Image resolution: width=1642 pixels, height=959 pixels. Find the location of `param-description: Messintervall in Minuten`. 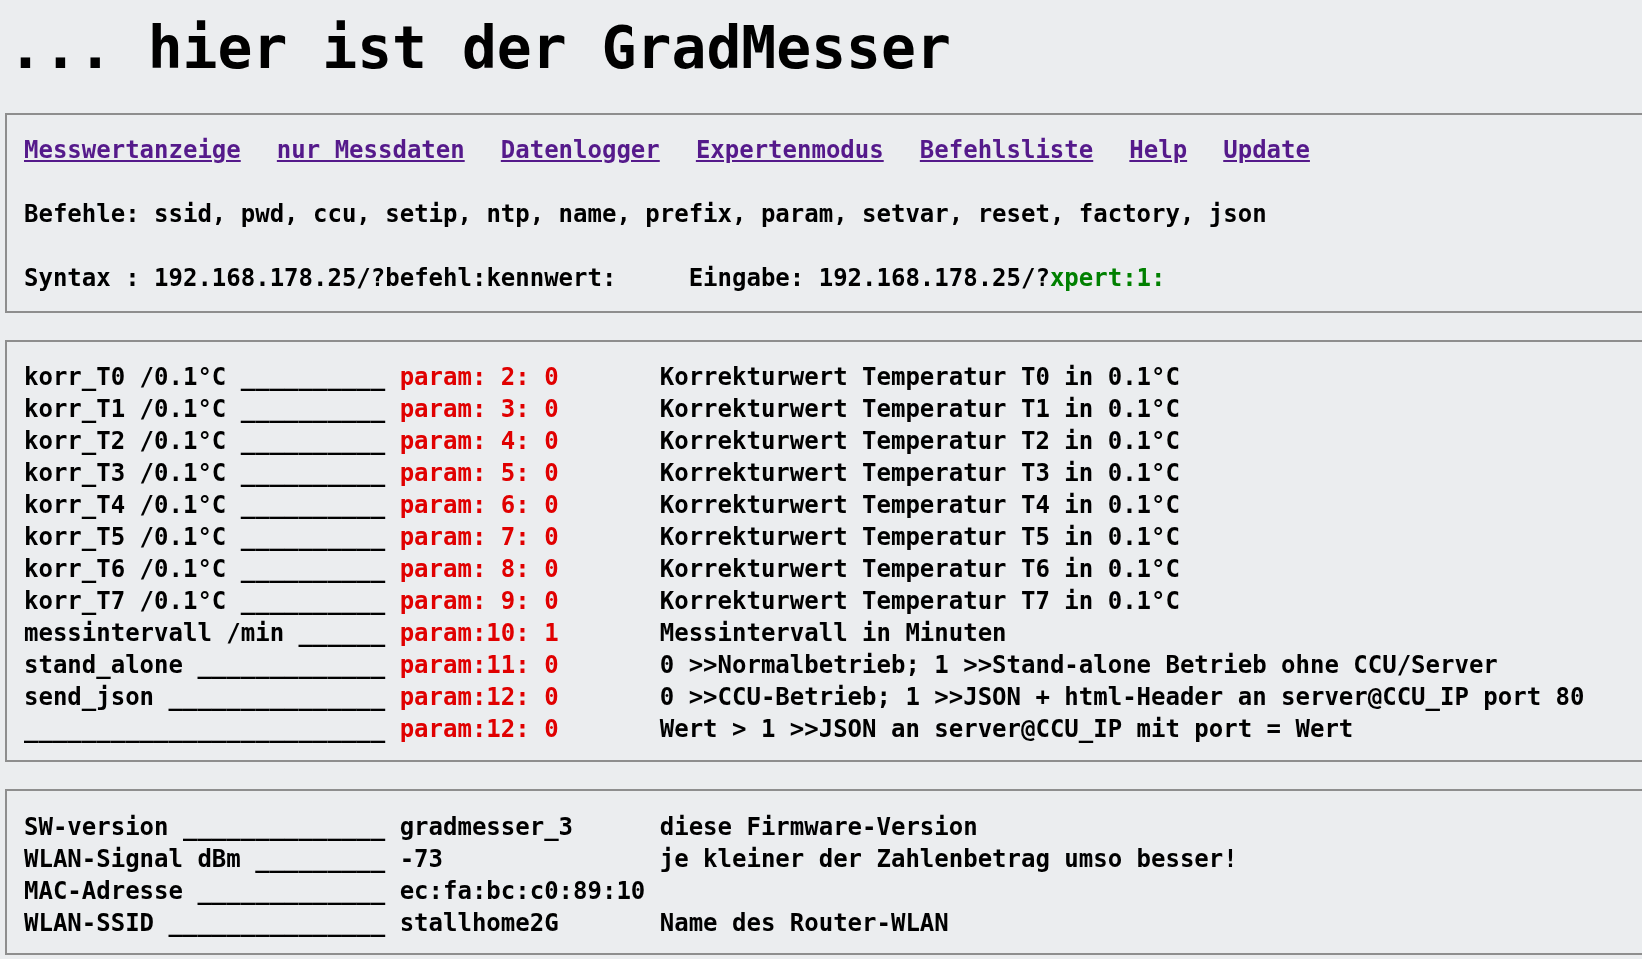

param-description: Messintervall in Minuten is located at coordinates (833, 633).